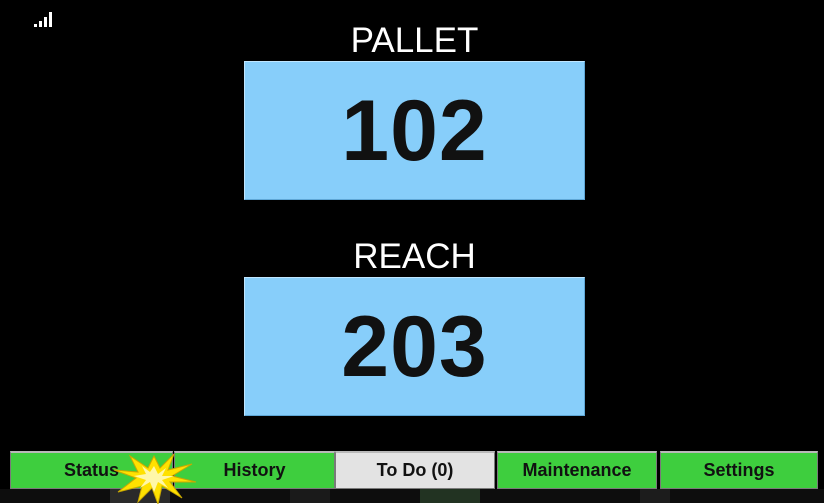  Describe the element at coordinates (412, 496) in the screenshot. I see `lower-screen-strip` at that location.